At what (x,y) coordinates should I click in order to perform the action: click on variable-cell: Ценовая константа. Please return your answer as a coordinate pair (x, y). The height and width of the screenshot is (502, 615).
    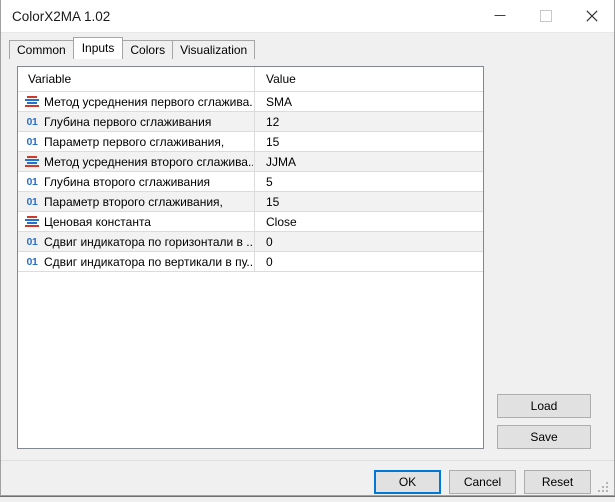
    Looking at the image, I should click on (135, 221).